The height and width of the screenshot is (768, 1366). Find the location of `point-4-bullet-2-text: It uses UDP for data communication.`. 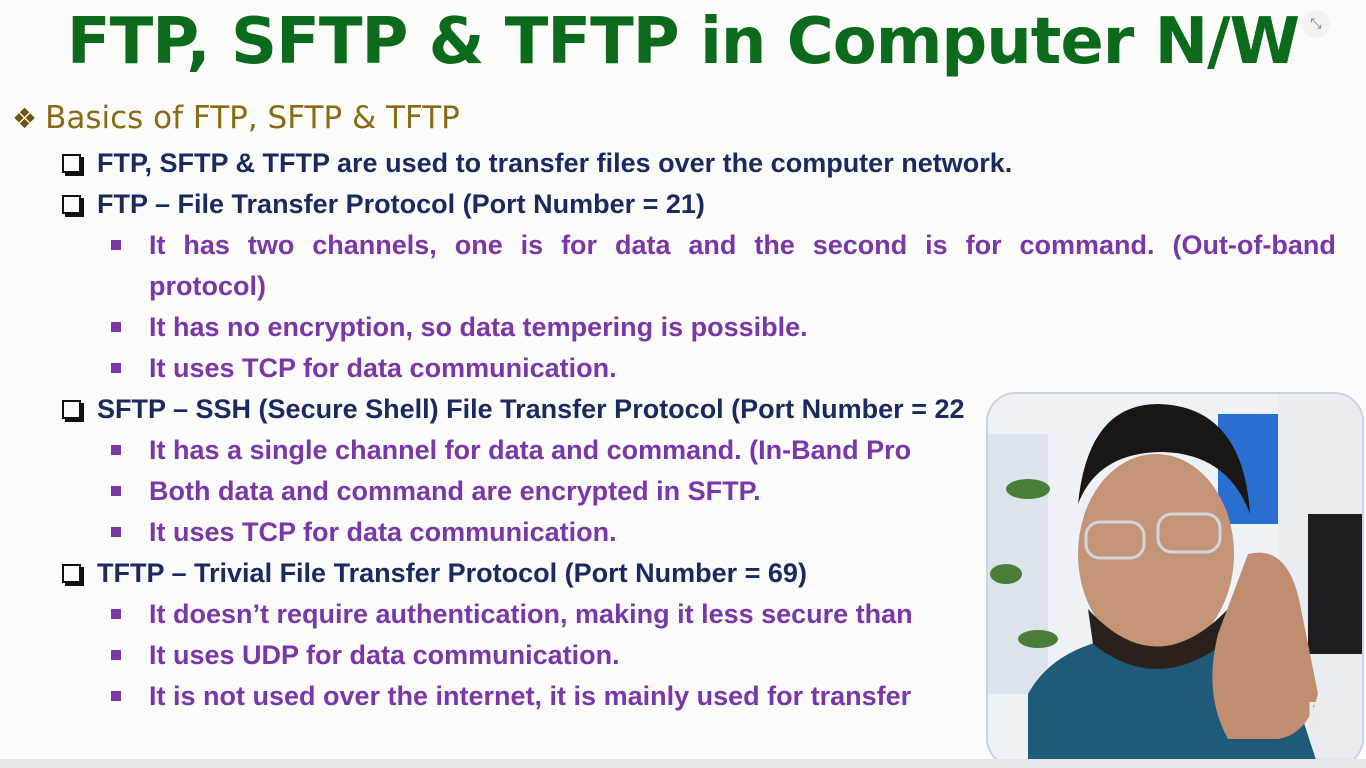

point-4-bullet-2-text: It uses UDP for data communication. is located at coordinates (384, 655).